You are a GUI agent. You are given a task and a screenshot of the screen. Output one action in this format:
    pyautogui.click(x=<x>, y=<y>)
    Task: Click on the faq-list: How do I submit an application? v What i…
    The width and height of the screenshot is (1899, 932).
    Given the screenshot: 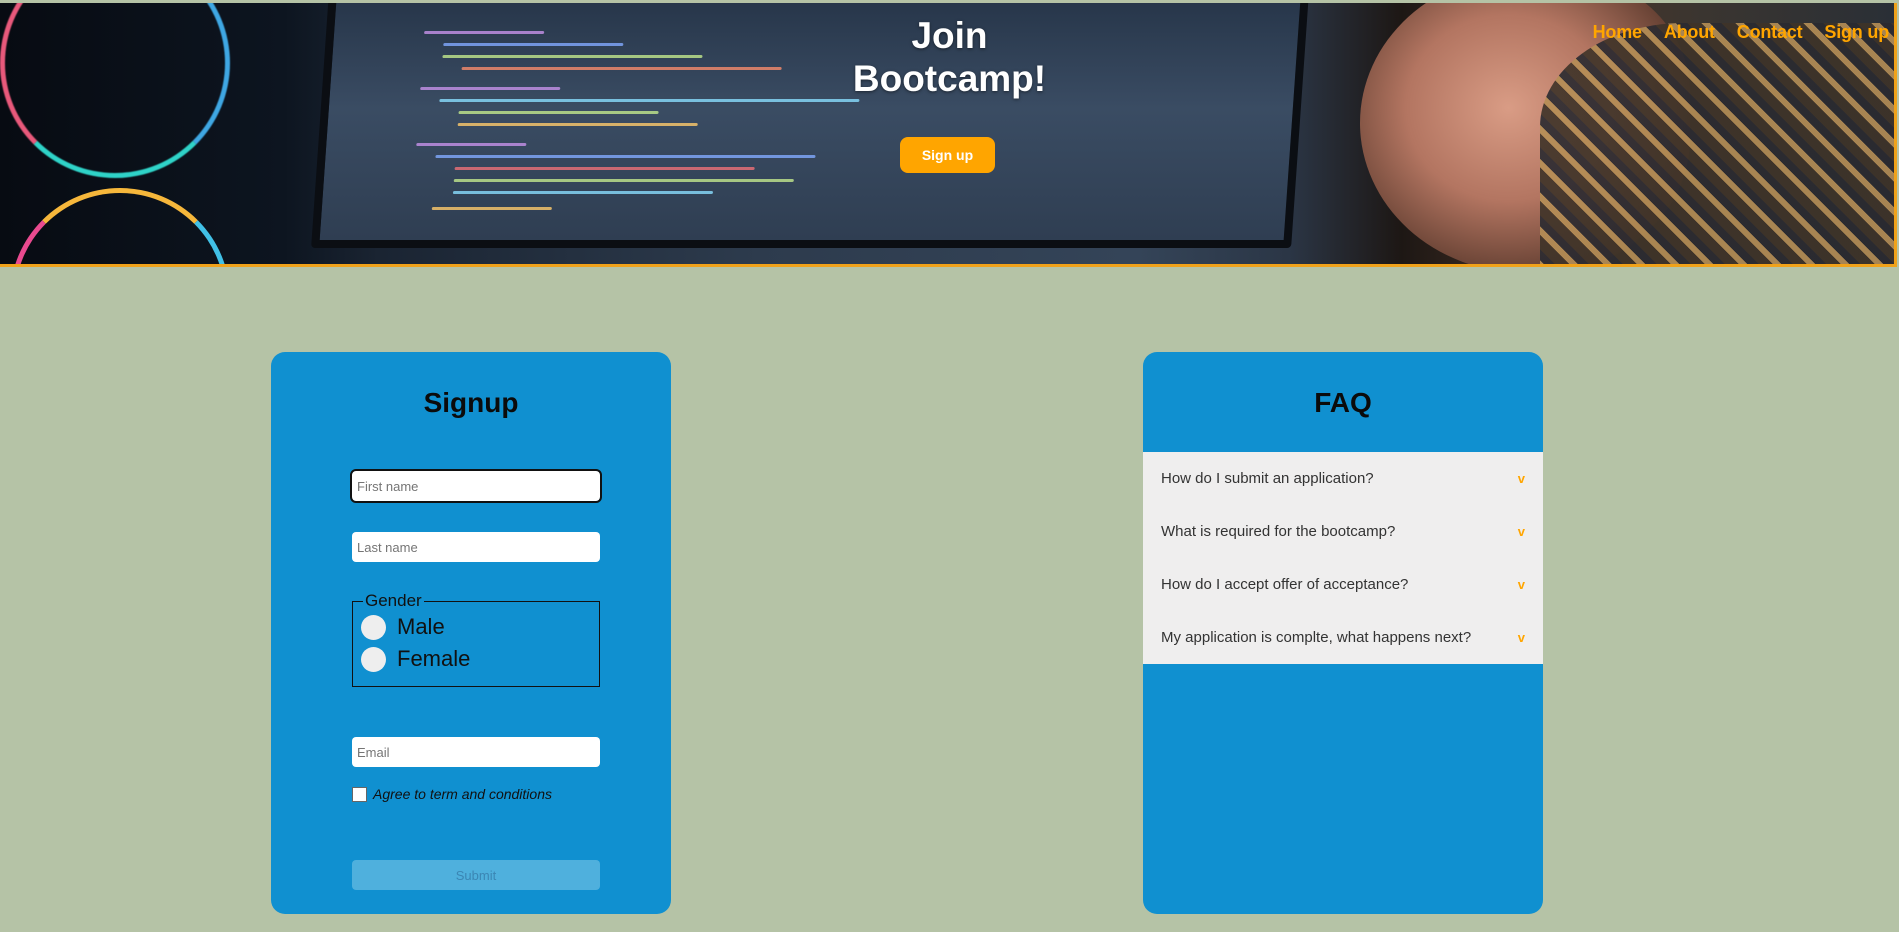 What is the action you would take?
    pyautogui.click(x=1343, y=558)
    